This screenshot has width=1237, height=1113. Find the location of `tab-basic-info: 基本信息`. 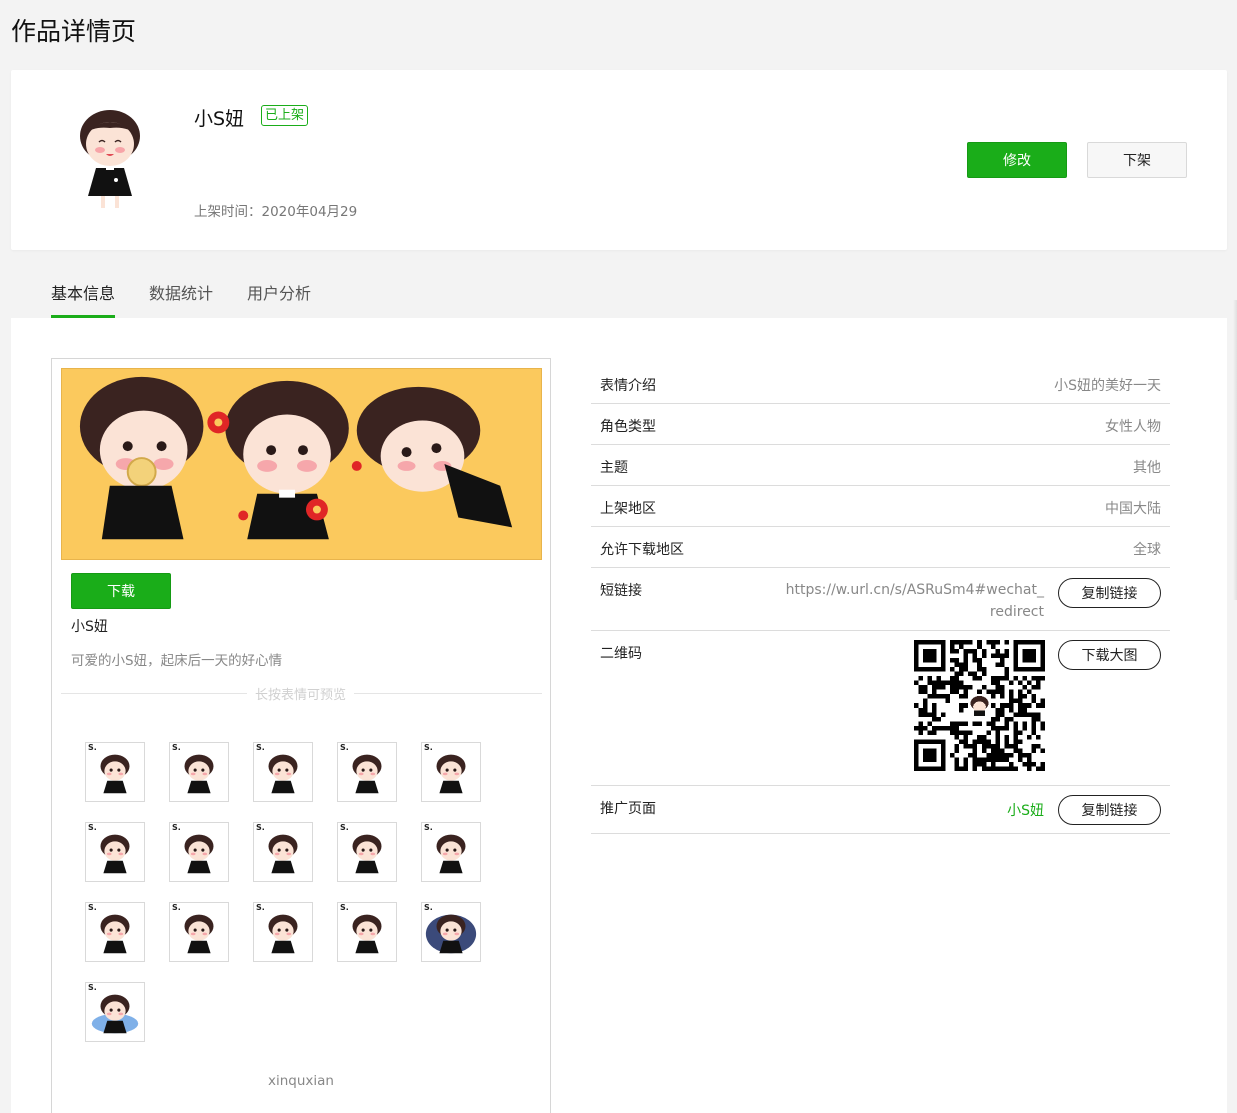

tab-basic-info: 基本信息 is located at coordinates (83, 299).